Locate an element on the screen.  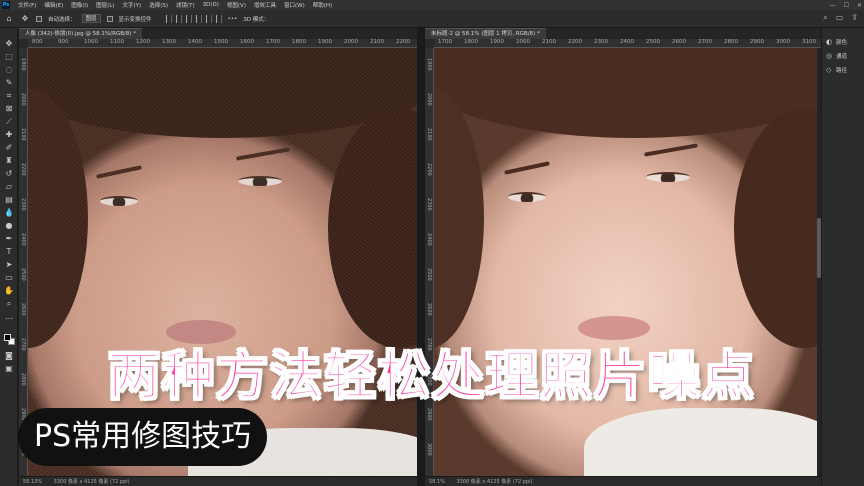
more-options-button: ••• is located at coordinates (233, 19).